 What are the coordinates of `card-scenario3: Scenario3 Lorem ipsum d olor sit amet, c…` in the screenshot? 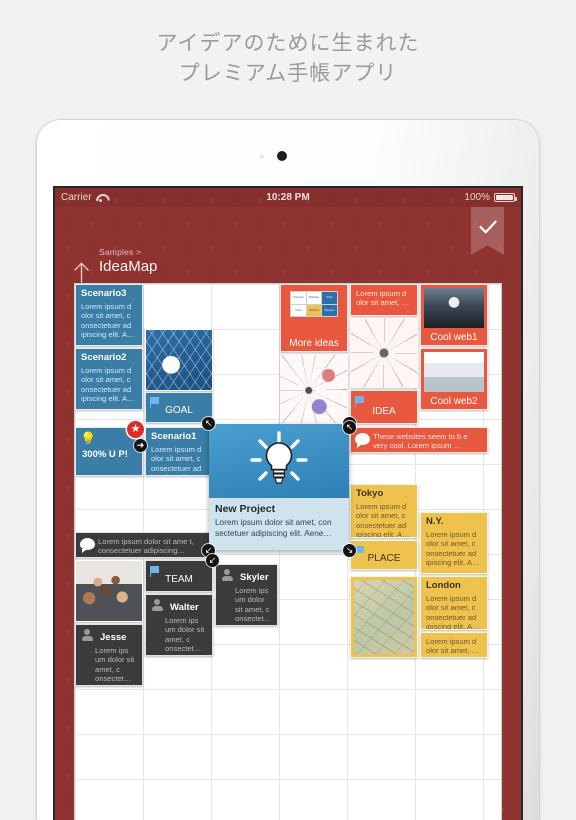 It's located at (109, 315).